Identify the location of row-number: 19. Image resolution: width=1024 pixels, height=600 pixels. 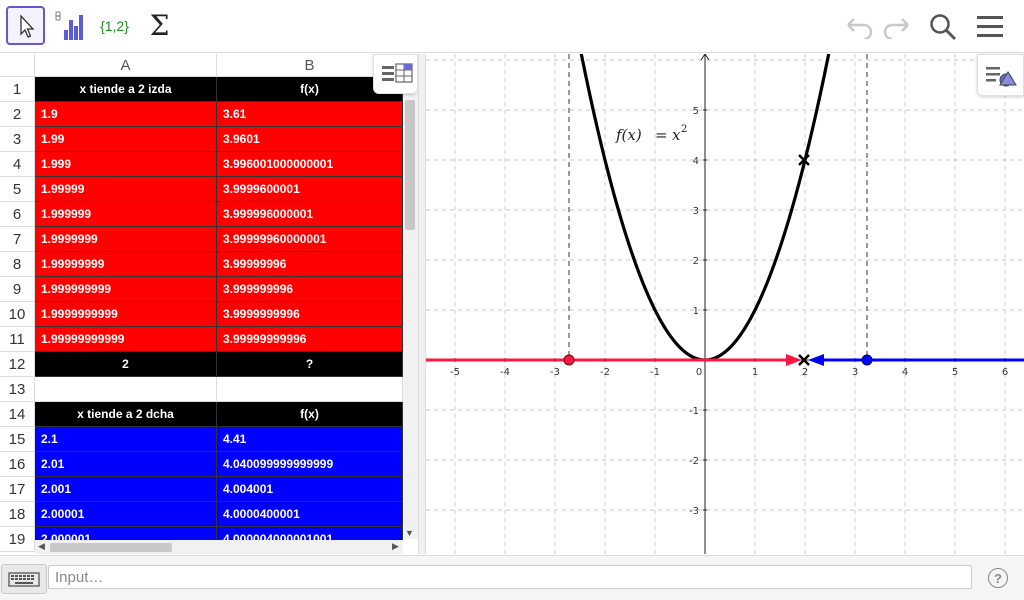
(17, 539).